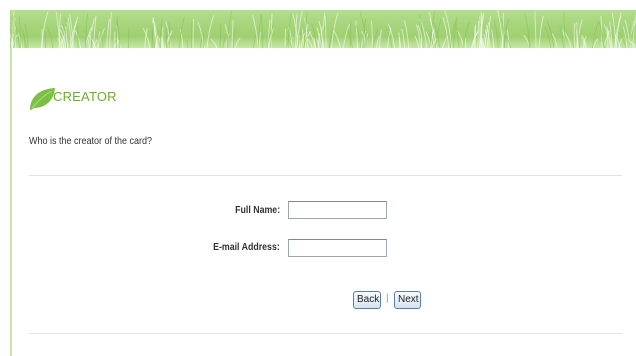  I want to click on grass-banner, so click(323, 29).